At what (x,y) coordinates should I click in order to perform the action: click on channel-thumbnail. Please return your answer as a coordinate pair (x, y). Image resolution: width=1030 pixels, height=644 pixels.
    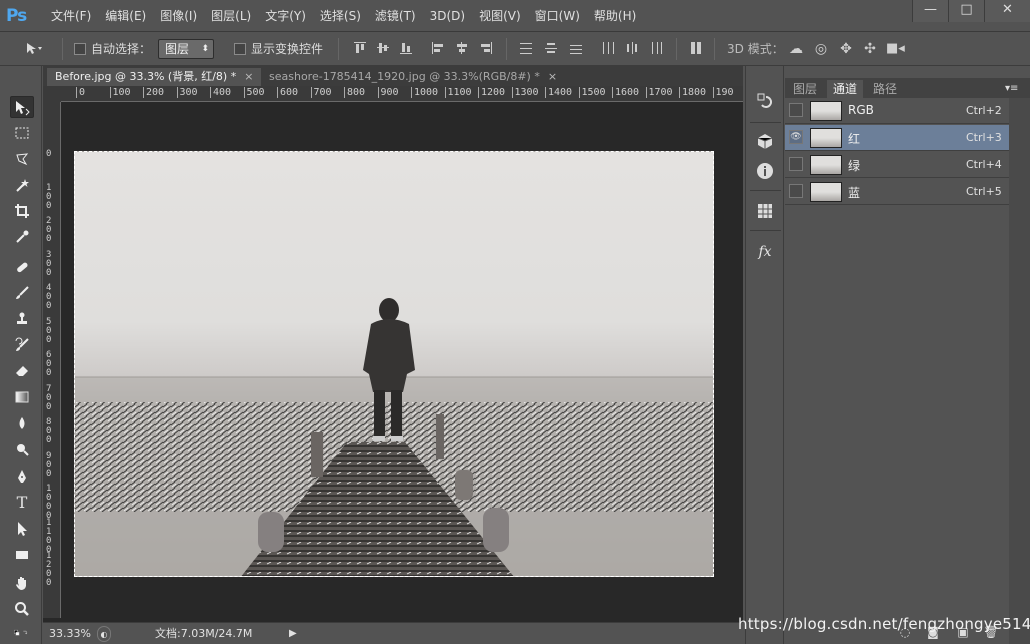
    Looking at the image, I should click on (826, 138).